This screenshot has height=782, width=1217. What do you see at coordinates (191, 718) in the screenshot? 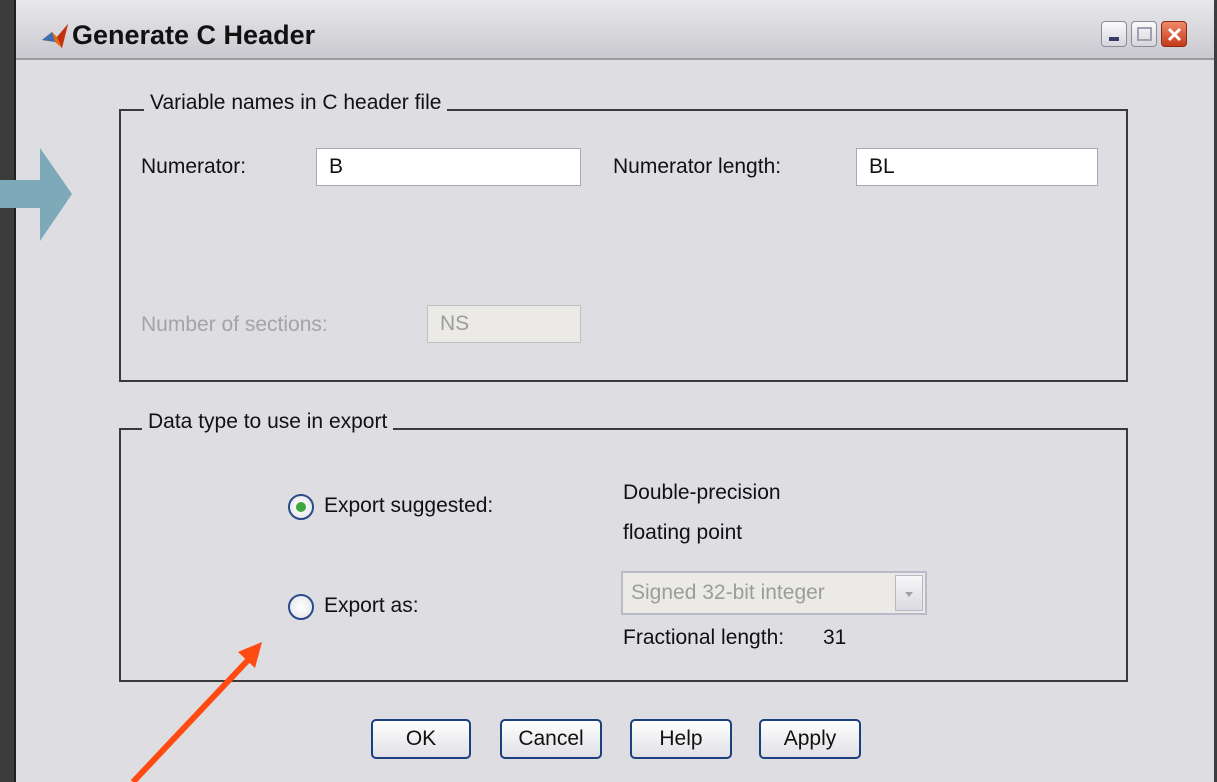
I see `pointer-arrow-line` at bounding box center [191, 718].